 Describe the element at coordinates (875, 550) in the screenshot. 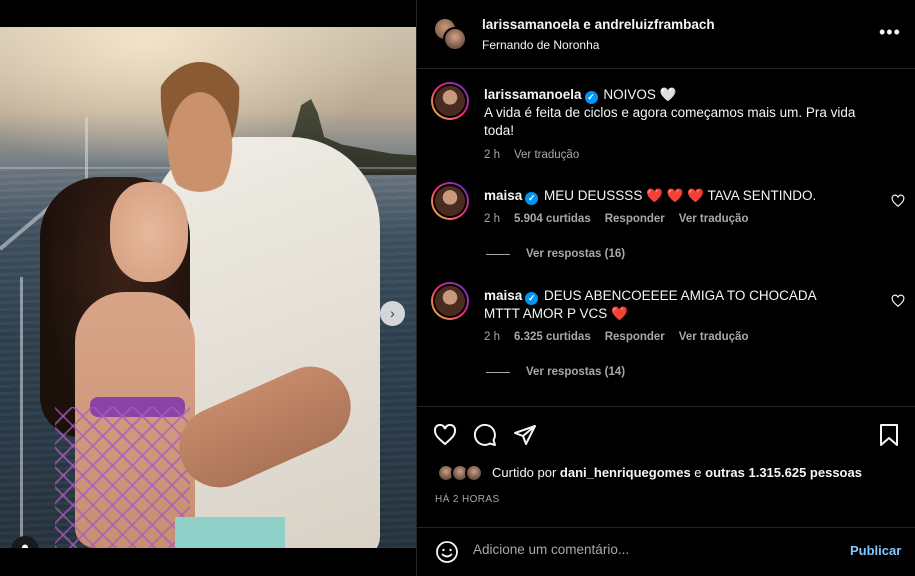

I see `publish-button: Publicar` at that location.